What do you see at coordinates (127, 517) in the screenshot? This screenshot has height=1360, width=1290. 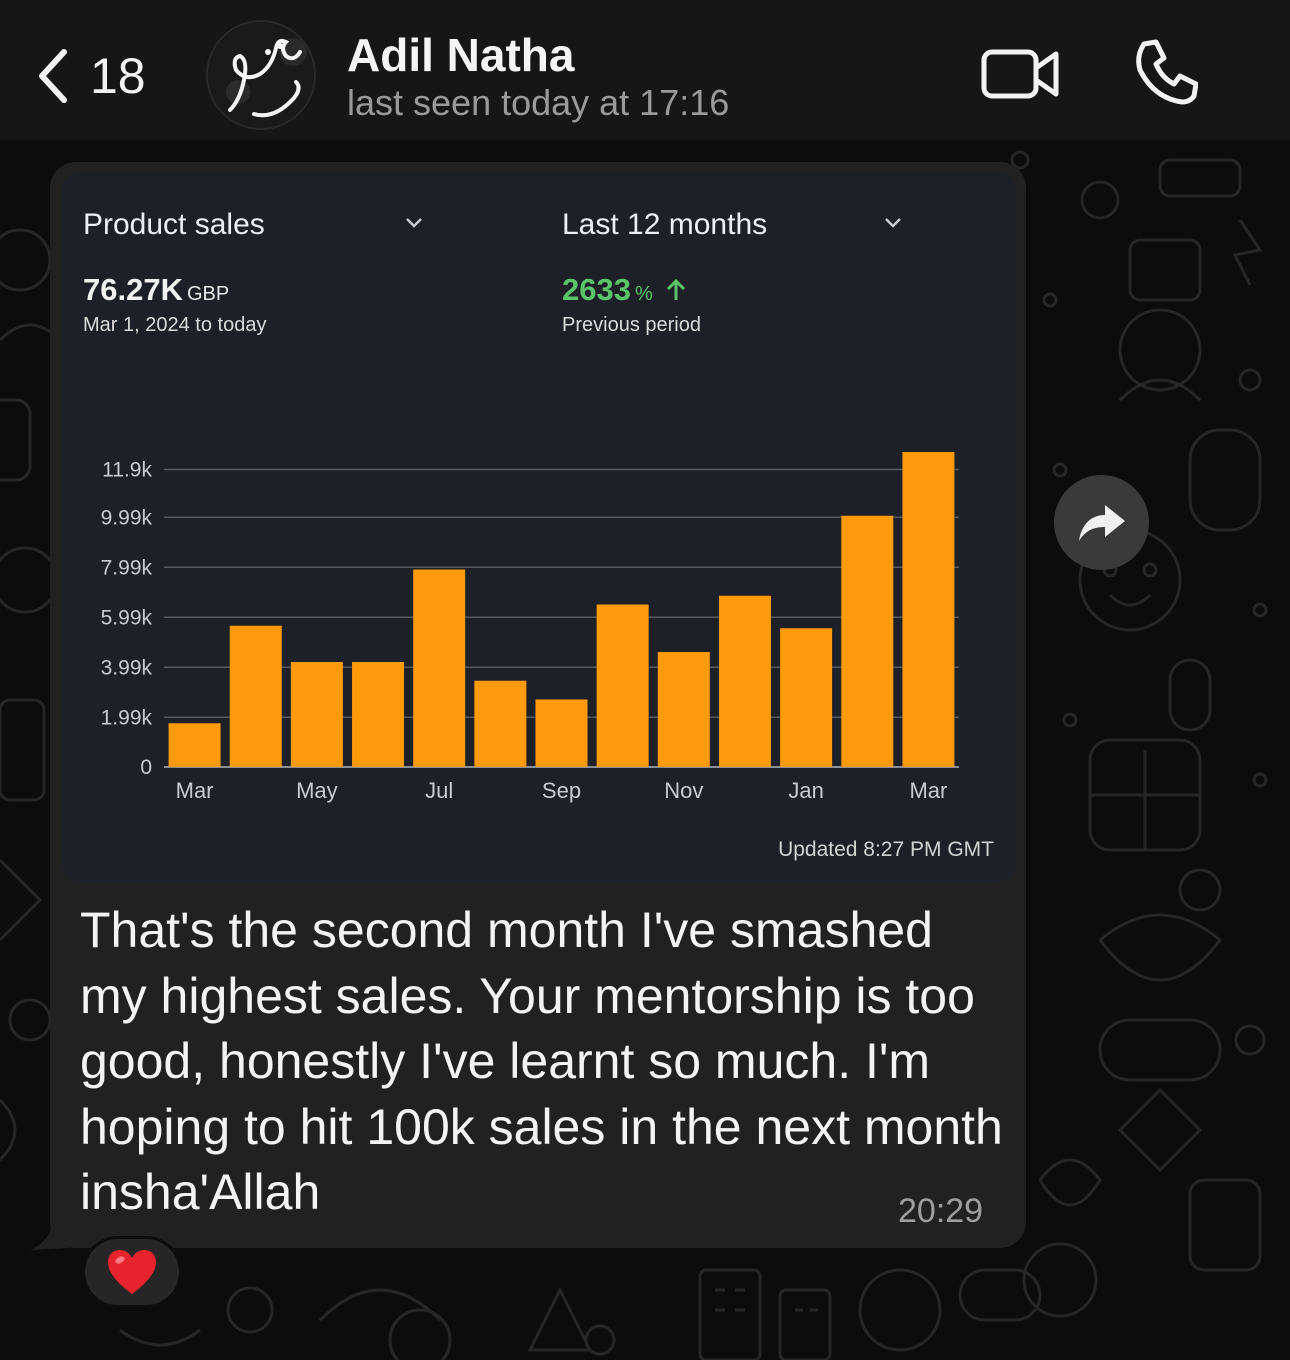 I see `y-tick-label: 9.99k` at bounding box center [127, 517].